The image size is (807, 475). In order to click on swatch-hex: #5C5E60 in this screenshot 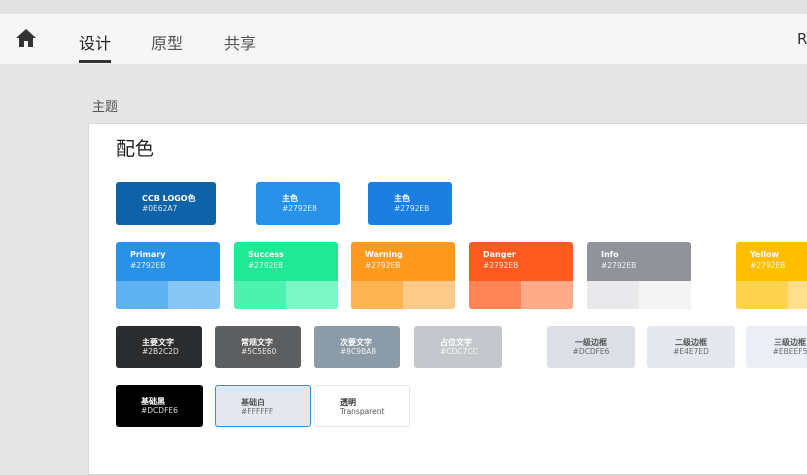, I will do `click(259, 351)`.